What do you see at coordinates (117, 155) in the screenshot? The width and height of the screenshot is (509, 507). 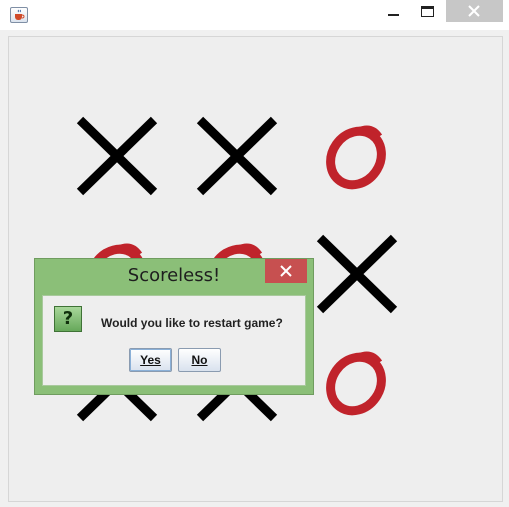 I see `board-cell-0-0-x-mark` at bounding box center [117, 155].